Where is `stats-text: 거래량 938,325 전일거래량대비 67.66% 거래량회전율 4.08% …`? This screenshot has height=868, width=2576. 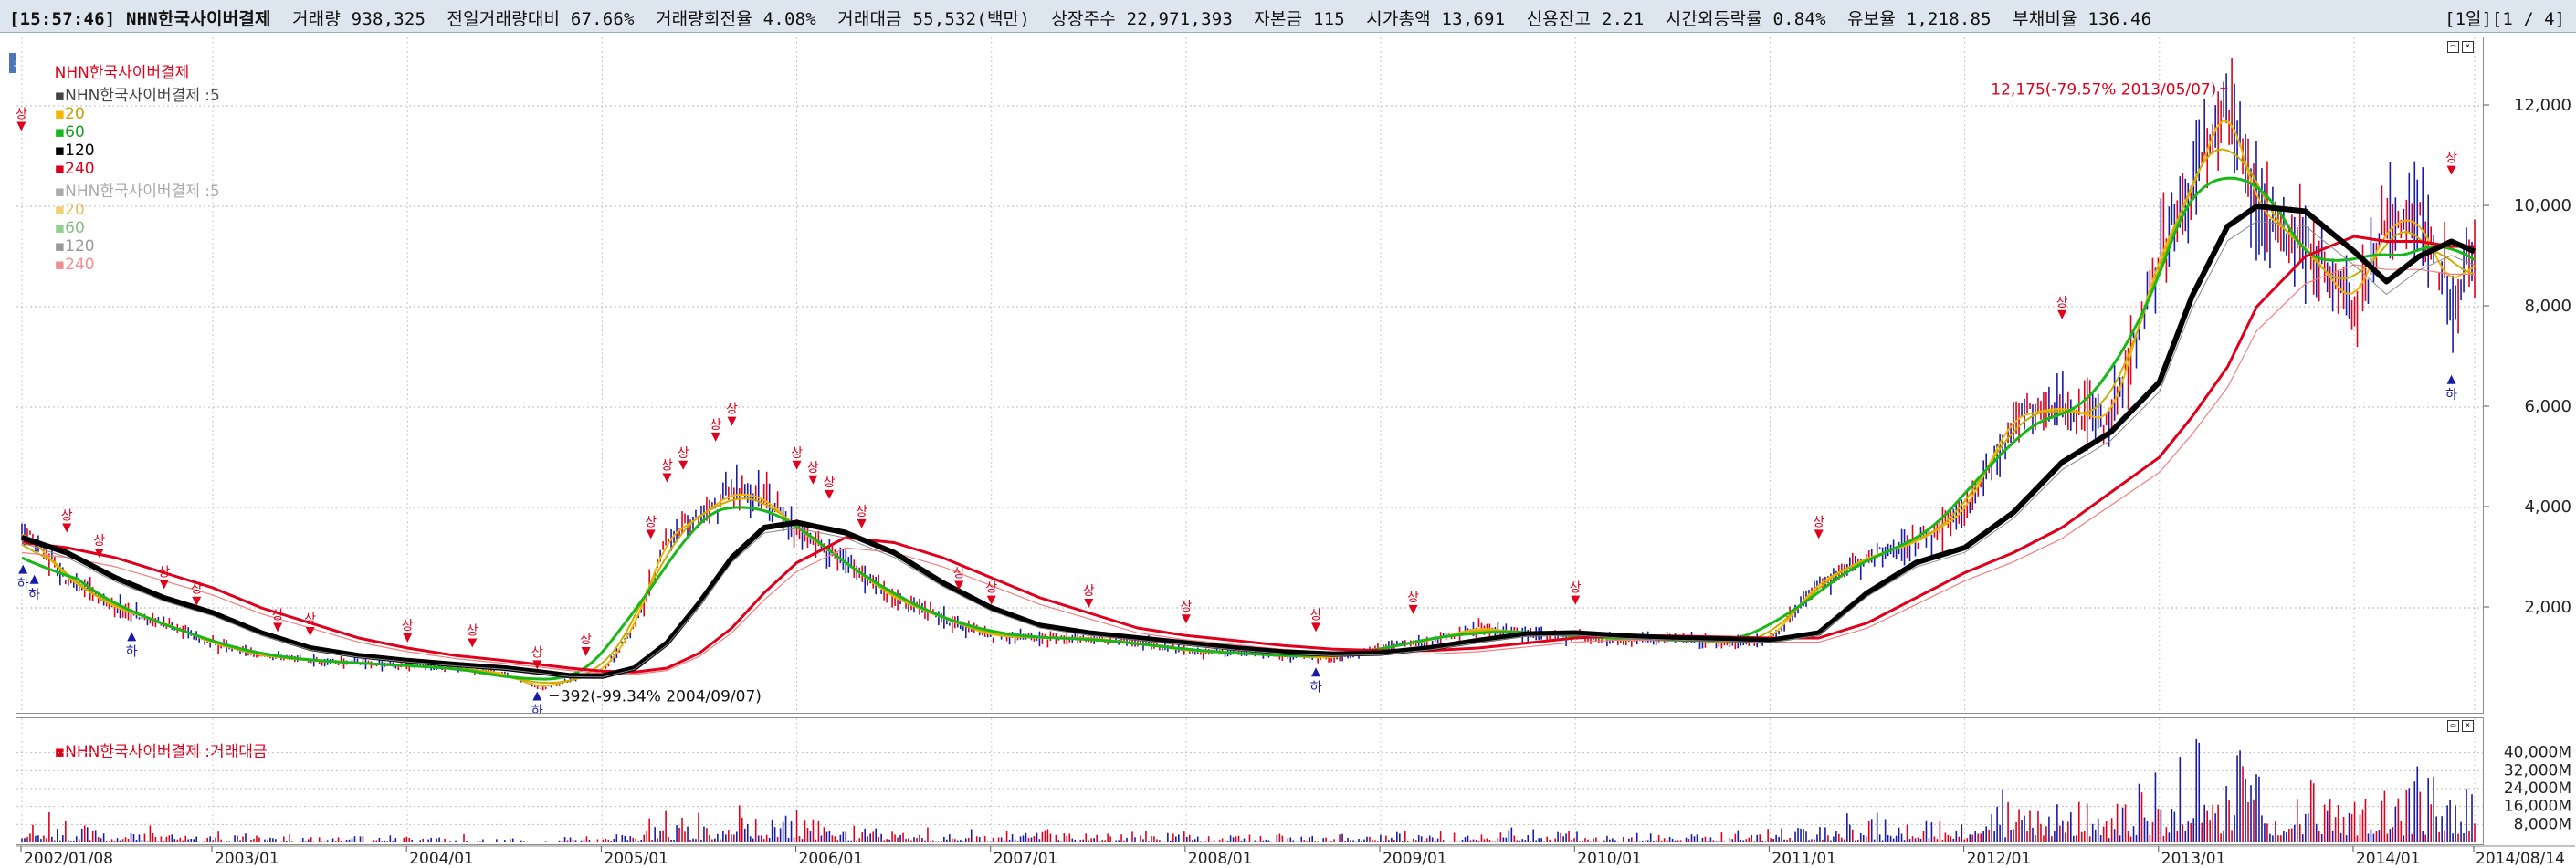 stats-text: 거래량 938,325 전일거래량대비 67.66% 거래량회전율 4.08% … is located at coordinates (1222, 19).